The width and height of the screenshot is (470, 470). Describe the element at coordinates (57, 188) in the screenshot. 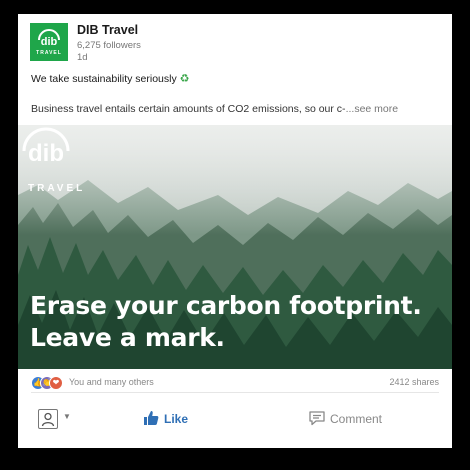

I see `image-brand-word: TRAVEL` at that location.